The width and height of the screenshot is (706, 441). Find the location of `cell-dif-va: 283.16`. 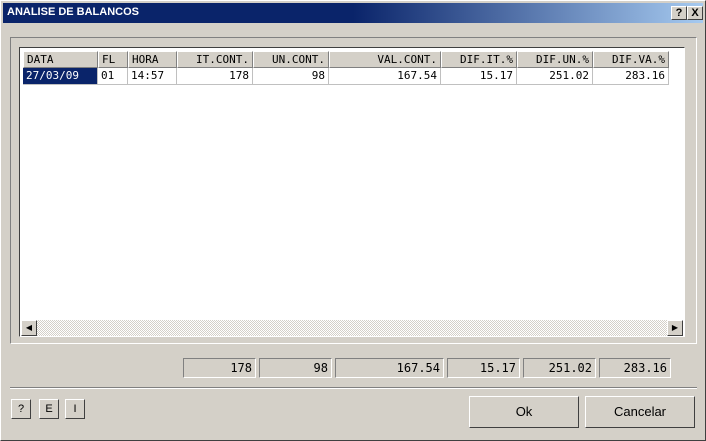

cell-dif-va: 283.16 is located at coordinates (631, 76).